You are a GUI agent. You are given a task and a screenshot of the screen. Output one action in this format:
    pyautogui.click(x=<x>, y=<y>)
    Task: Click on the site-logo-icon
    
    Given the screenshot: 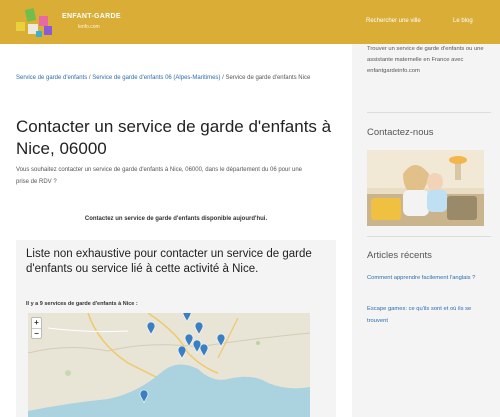 What is the action you would take?
    pyautogui.click(x=36, y=22)
    